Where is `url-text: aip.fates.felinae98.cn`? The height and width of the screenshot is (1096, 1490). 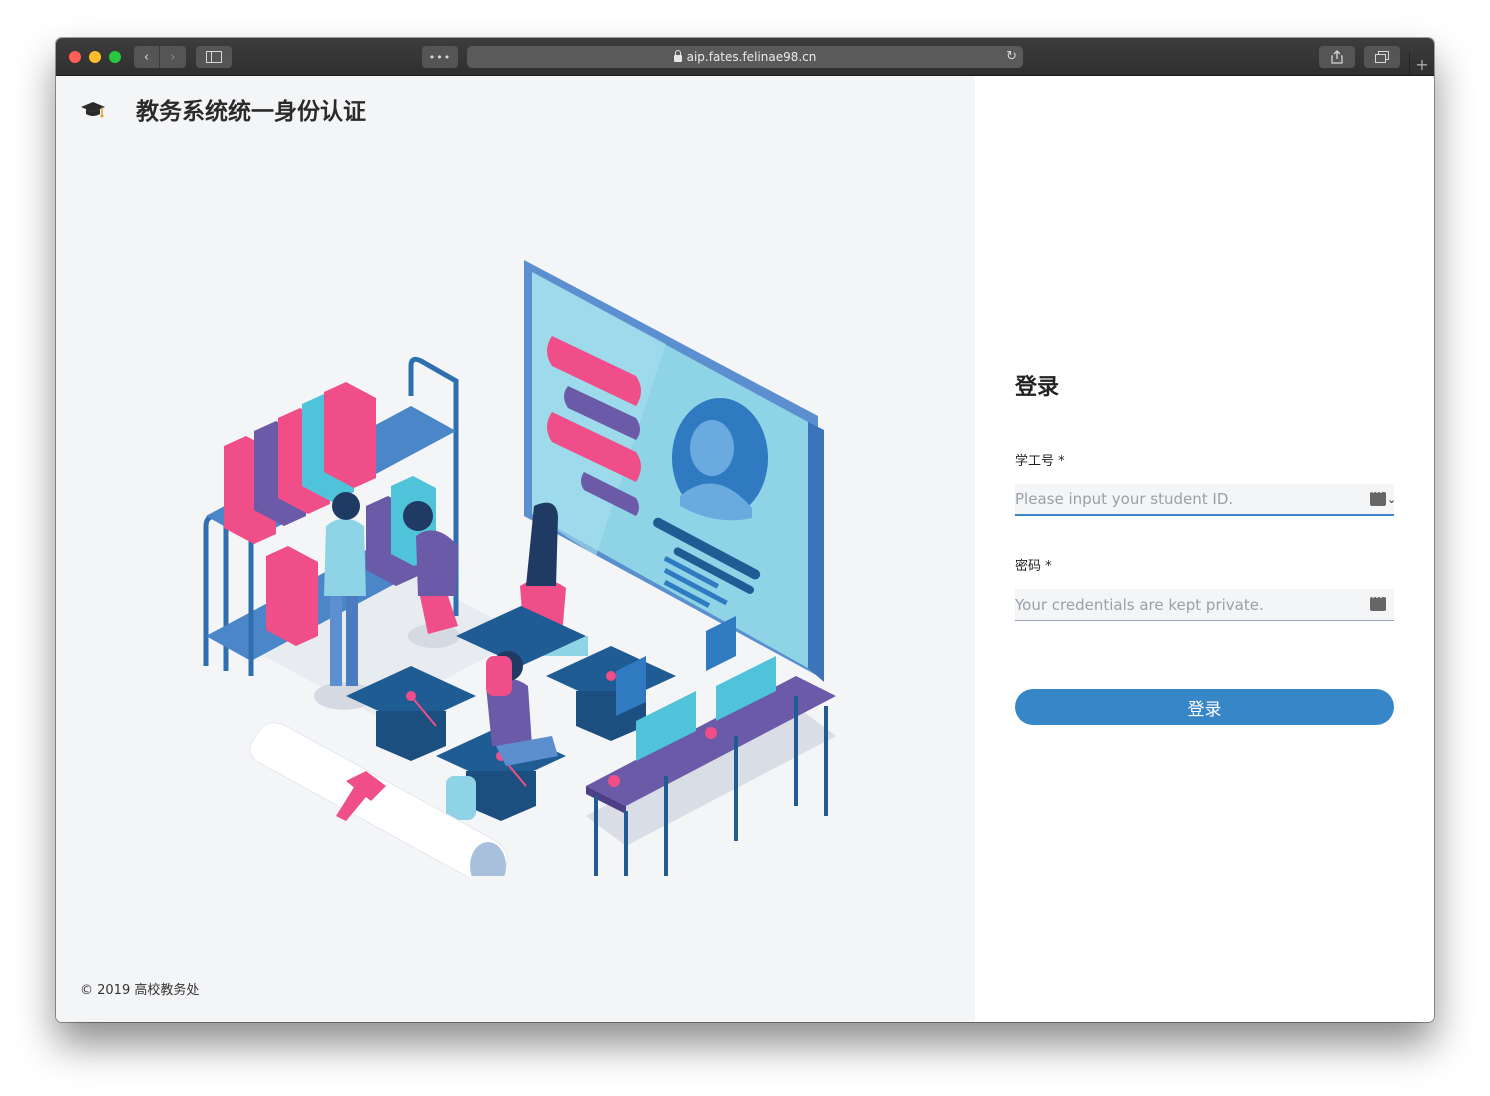
url-text: aip.fates.felinae98.cn is located at coordinates (751, 57).